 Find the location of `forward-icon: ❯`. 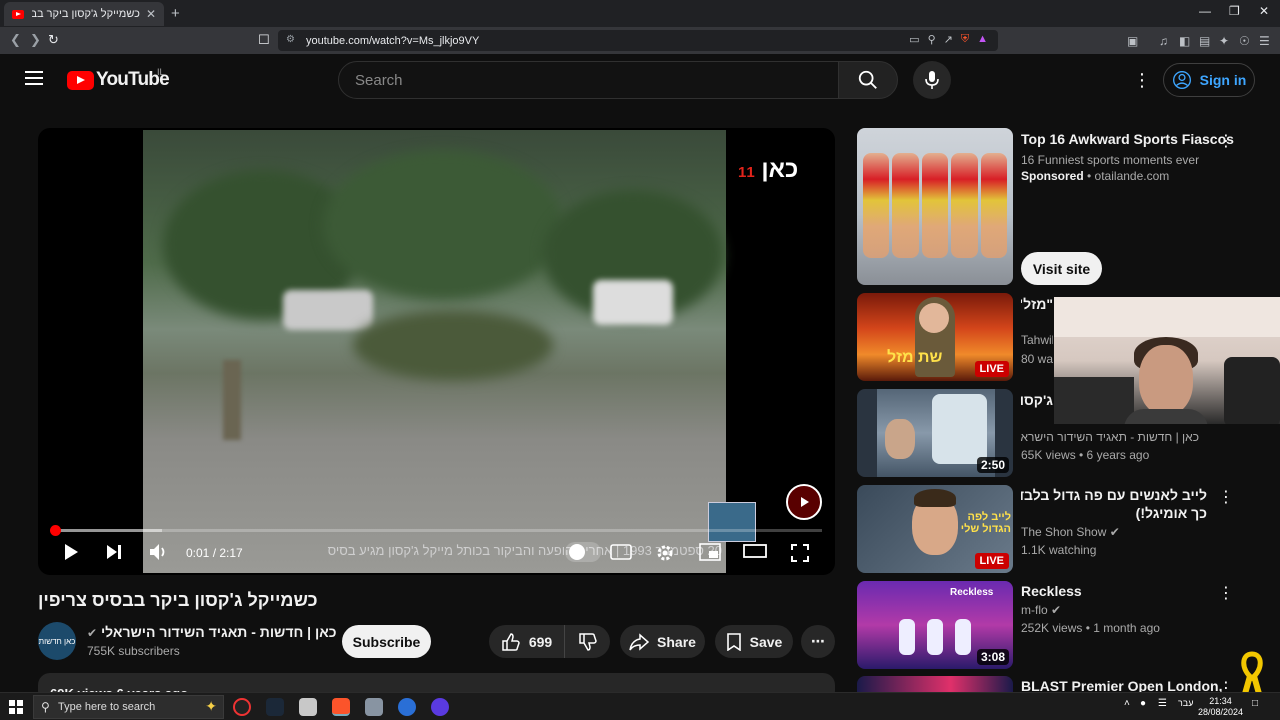

forward-icon: ❯ is located at coordinates (35, 40).